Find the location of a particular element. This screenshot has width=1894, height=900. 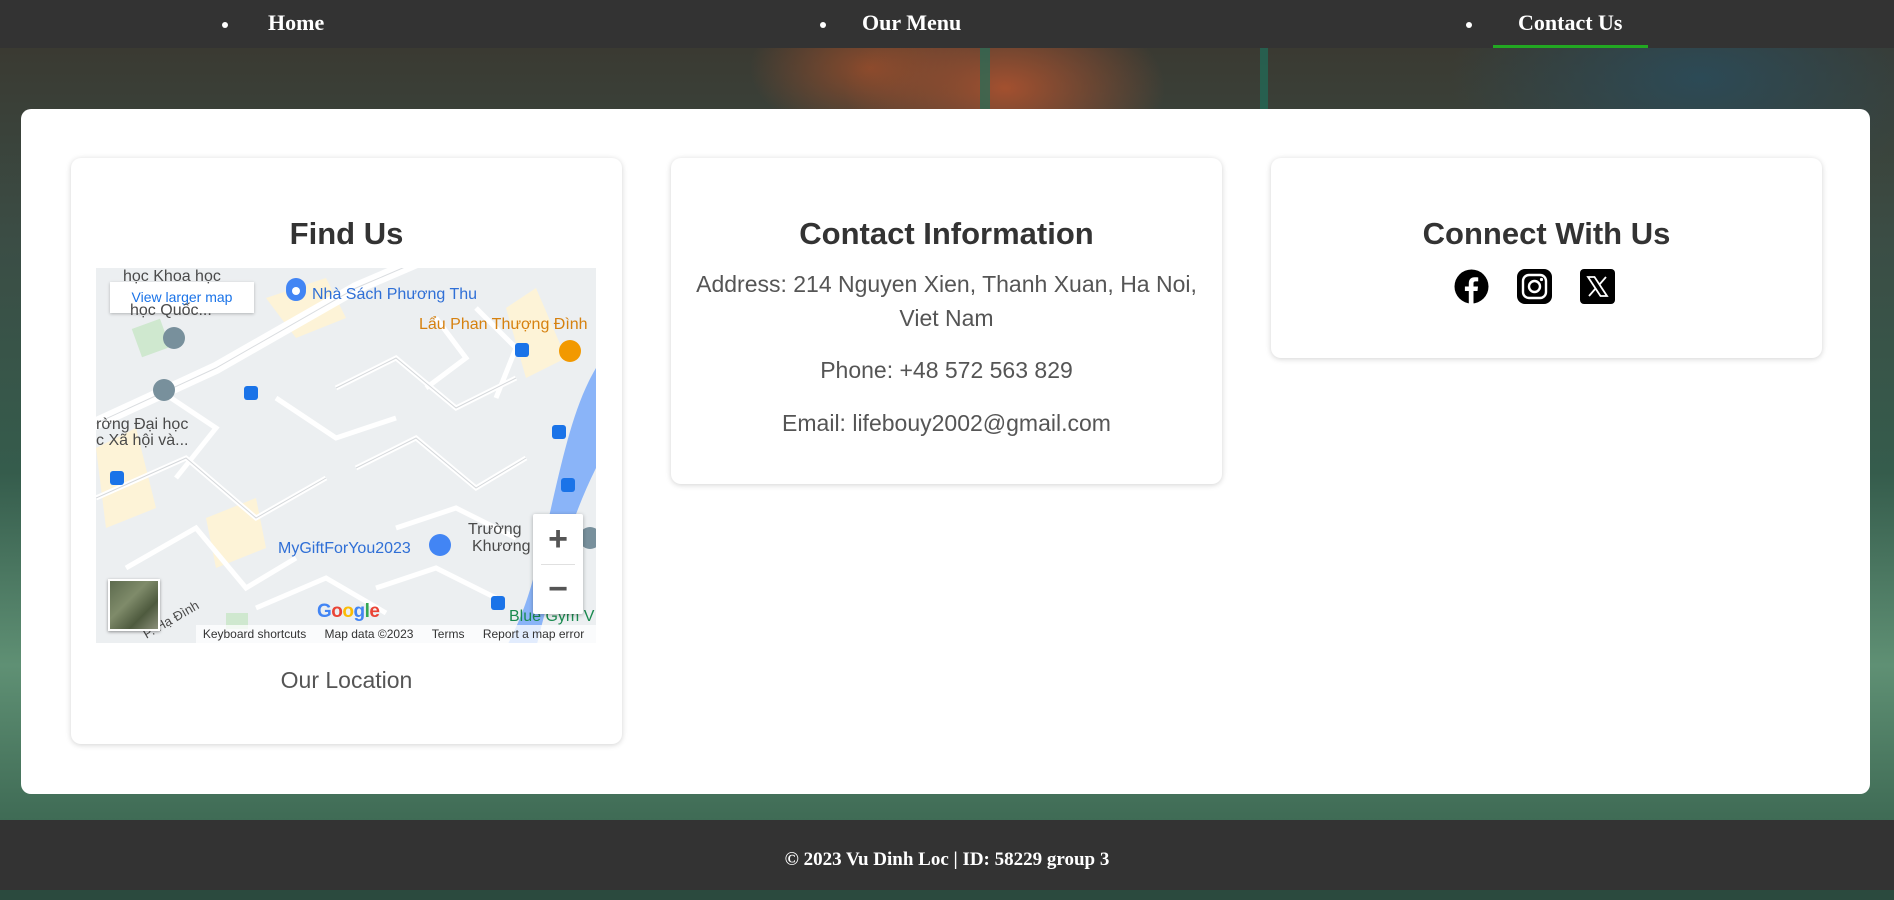

facebook-icon is located at coordinates (1471, 286).